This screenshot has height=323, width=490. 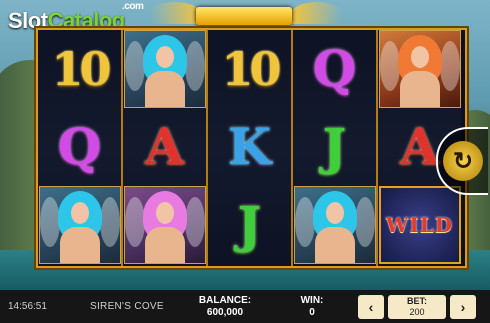 I want to click on clock: 14:56:51, so click(x=27, y=306).